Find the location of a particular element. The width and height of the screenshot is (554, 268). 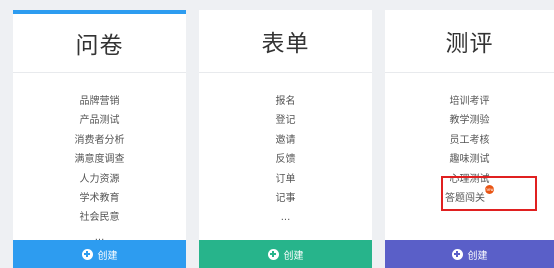

create-survey-button: 创建 is located at coordinates (99, 254).